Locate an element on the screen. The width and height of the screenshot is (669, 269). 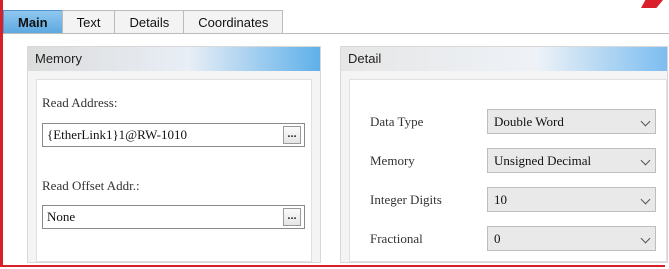
data-type-value: Double Word is located at coordinates (529, 121).